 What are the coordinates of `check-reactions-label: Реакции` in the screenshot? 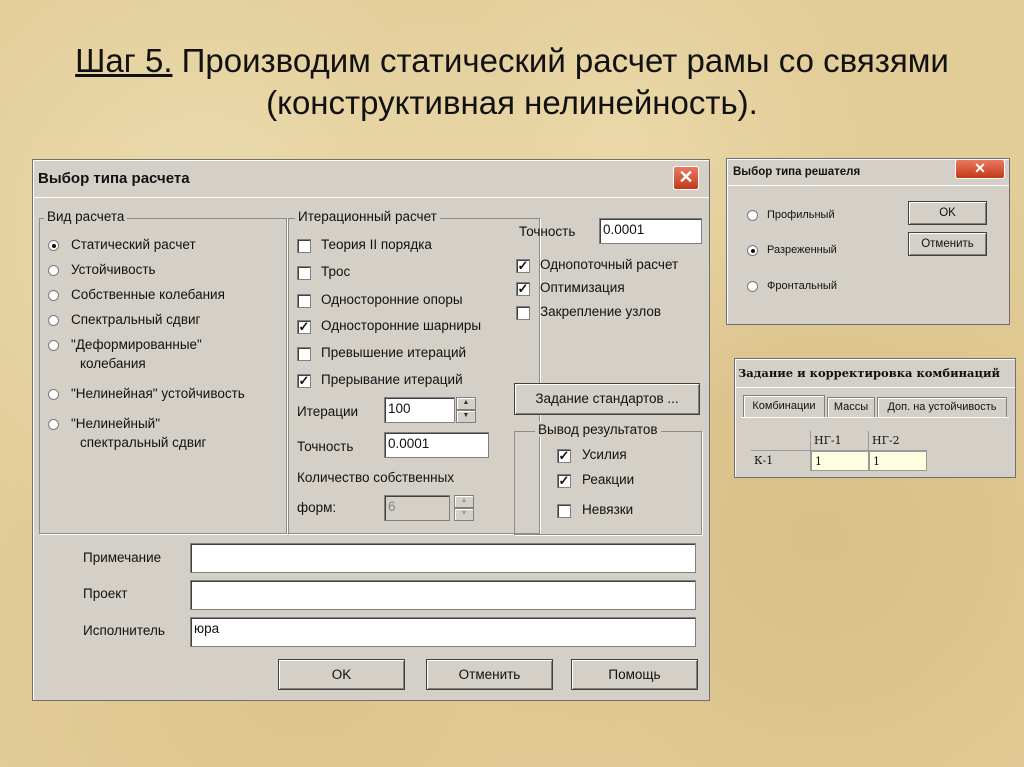 It's located at (608, 479).